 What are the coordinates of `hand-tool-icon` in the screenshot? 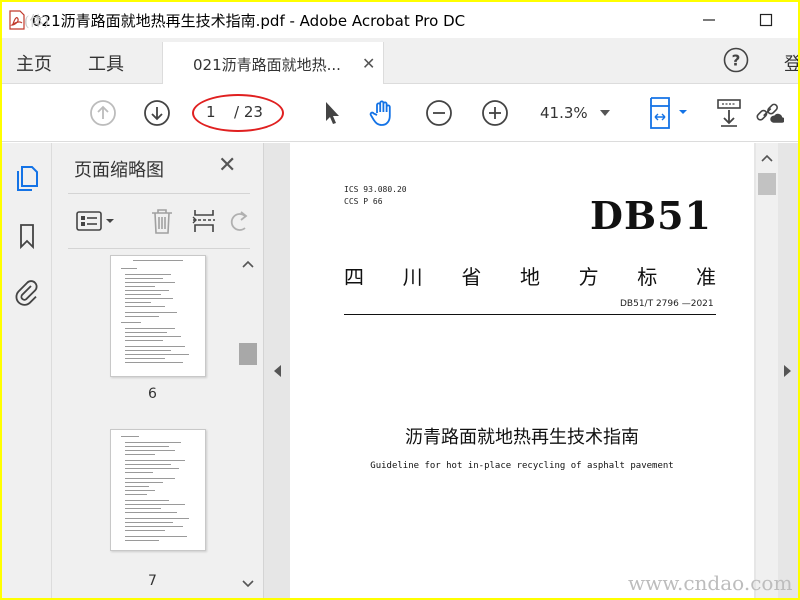 It's located at (380, 113).